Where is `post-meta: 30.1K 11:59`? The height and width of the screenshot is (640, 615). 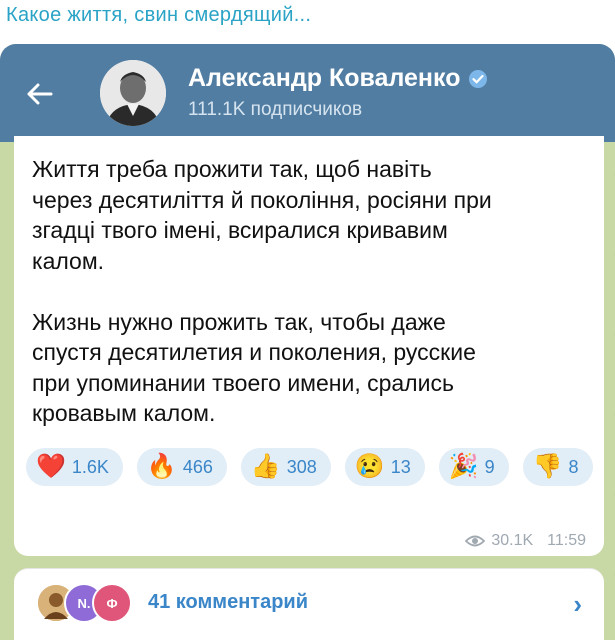
post-meta: 30.1K 11:59 is located at coordinates (525, 541).